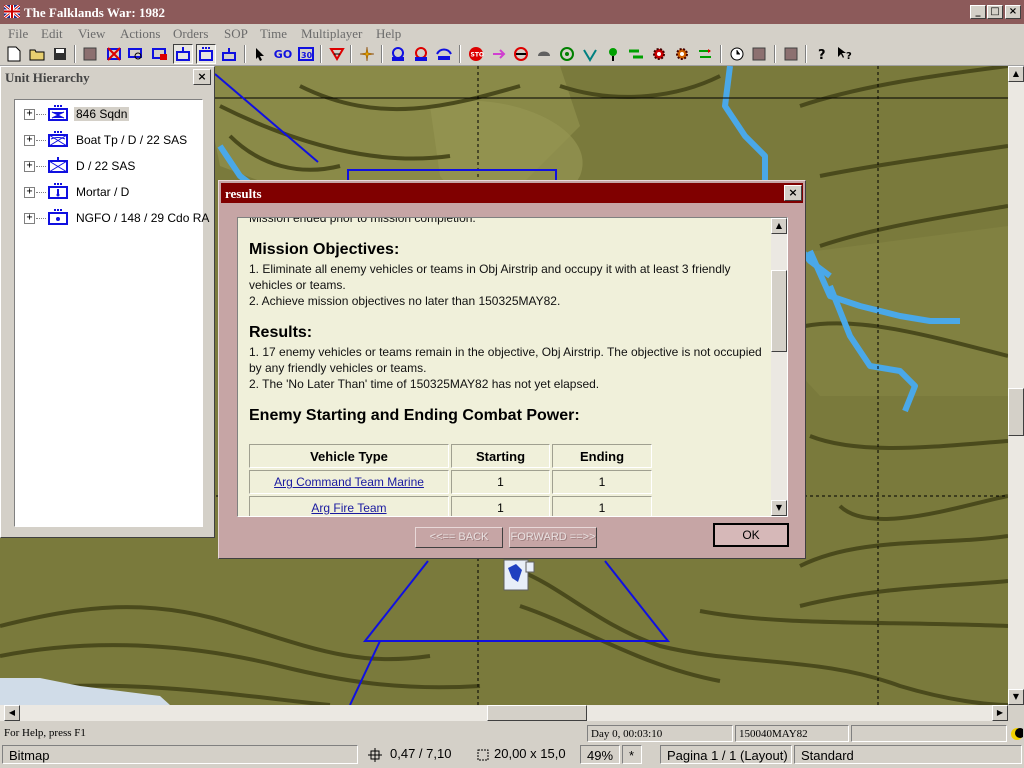  What do you see at coordinates (114, 54) in the screenshot?
I see `delete-unit-icon` at bounding box center [114, 54].